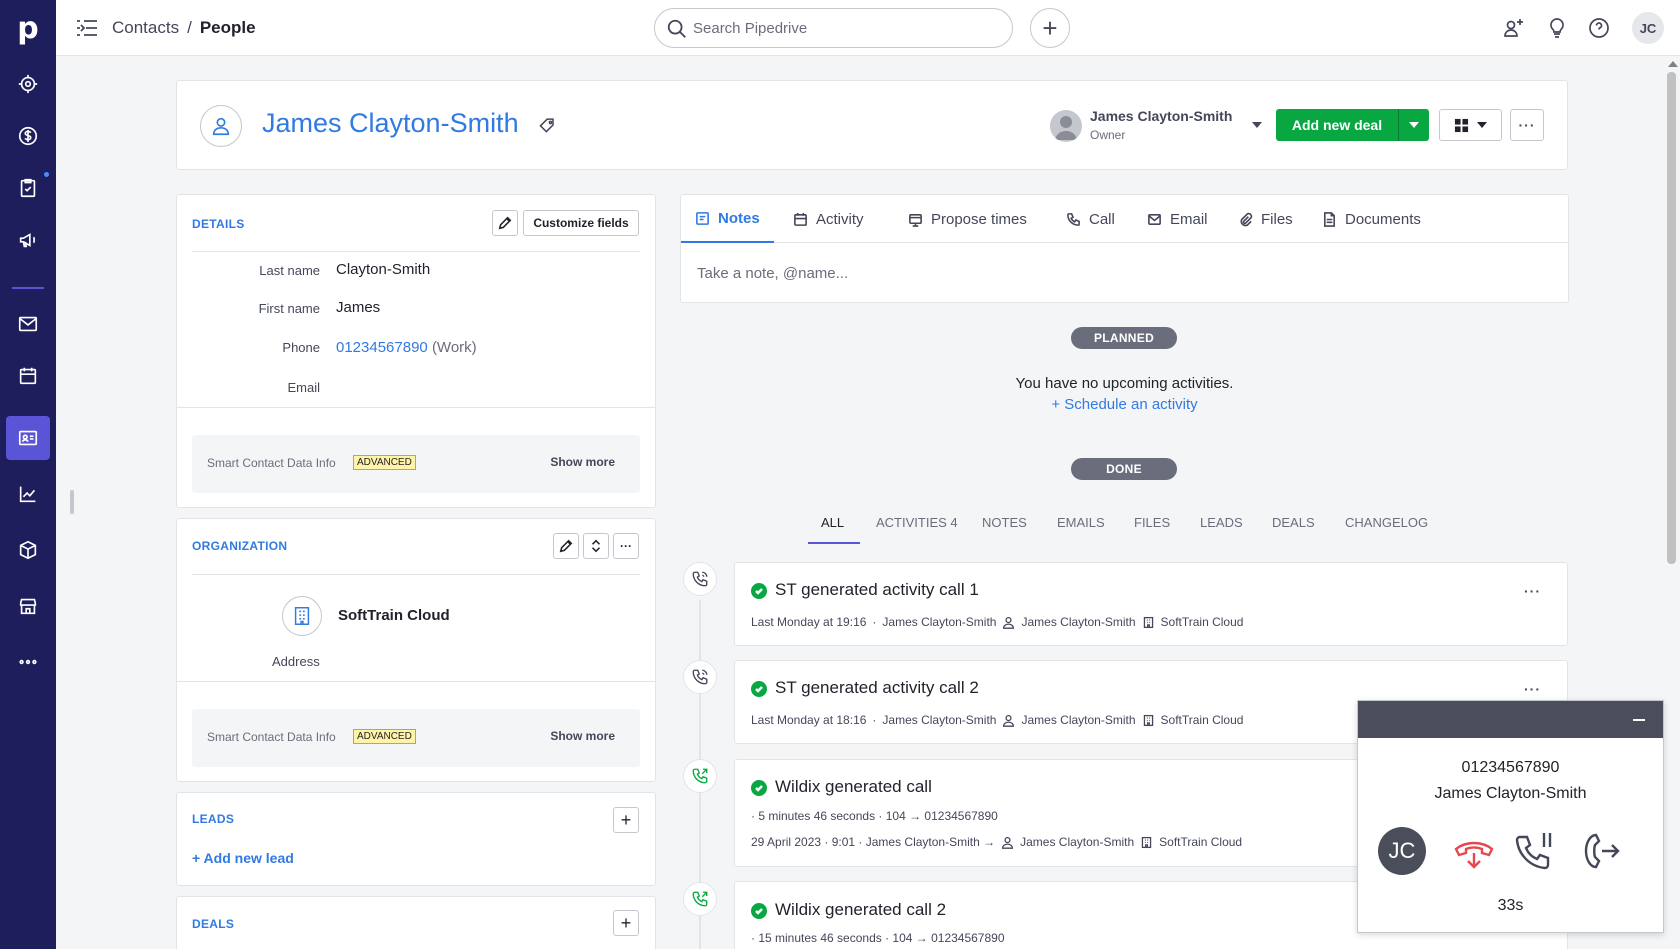  What do you see at coordinates (832, 522) in the screenshot?
I see `filter-all: ALL` at bounding box center [832, 522].